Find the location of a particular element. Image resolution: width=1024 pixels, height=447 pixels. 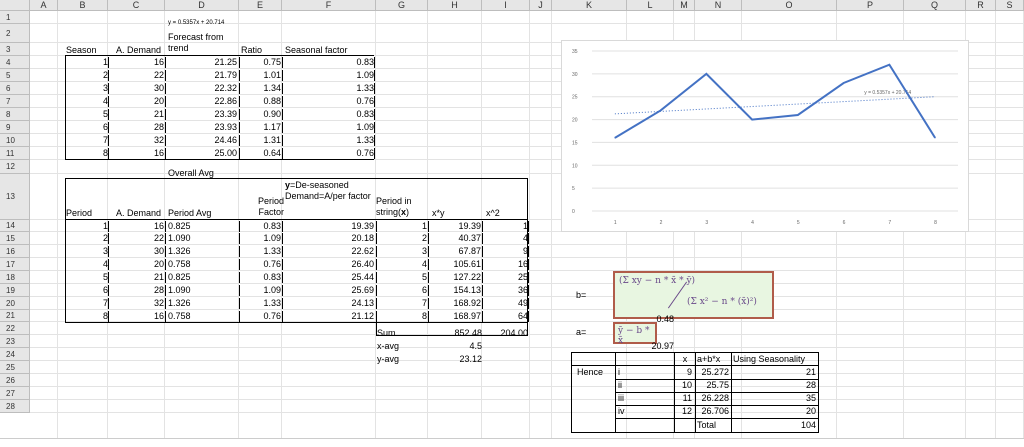

y-tick-label: 0 is located at coordinates (573, 212).